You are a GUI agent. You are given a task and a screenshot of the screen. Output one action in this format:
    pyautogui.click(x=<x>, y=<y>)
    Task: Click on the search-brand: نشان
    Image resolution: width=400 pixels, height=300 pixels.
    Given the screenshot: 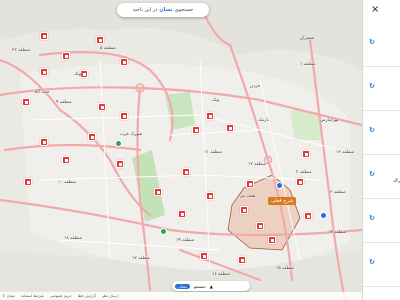 What is the action you would take?
    pyautogui.click(x=166, y=10)
    